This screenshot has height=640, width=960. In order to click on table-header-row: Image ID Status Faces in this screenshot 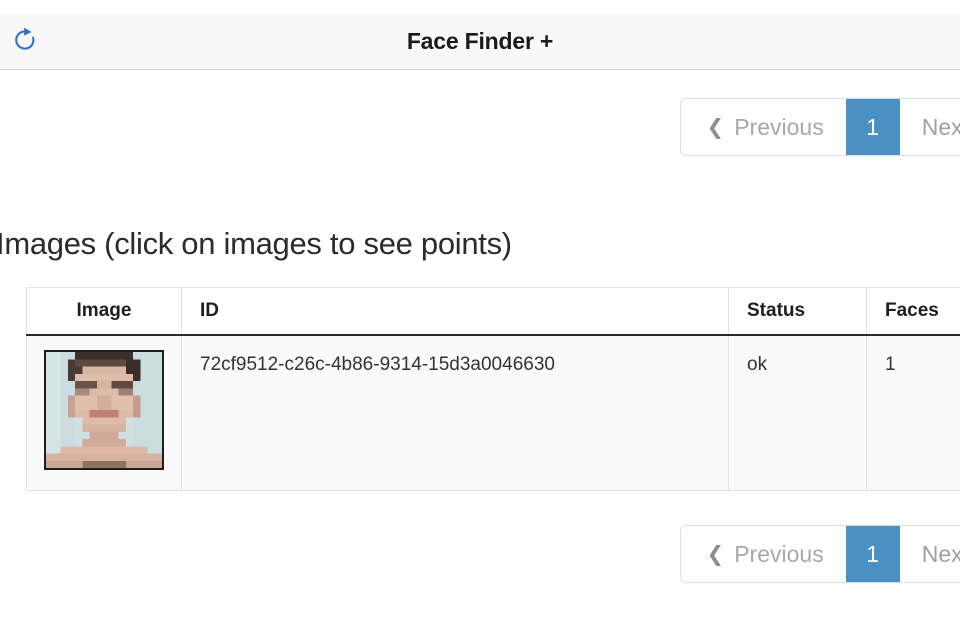, I will do `click(493, 311)`.